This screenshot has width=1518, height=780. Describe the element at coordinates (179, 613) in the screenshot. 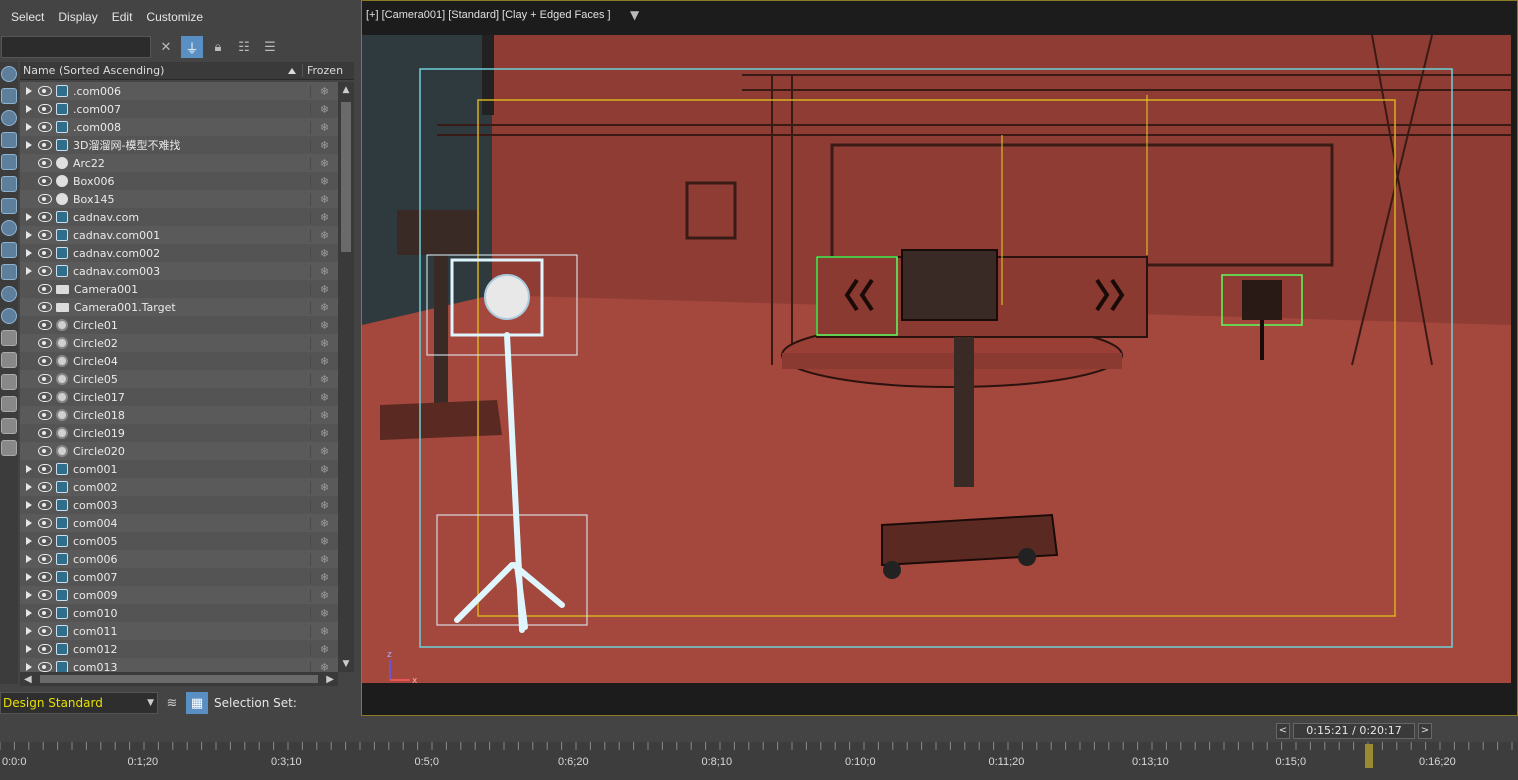

I see `list-item: com010 ❄` at that location.